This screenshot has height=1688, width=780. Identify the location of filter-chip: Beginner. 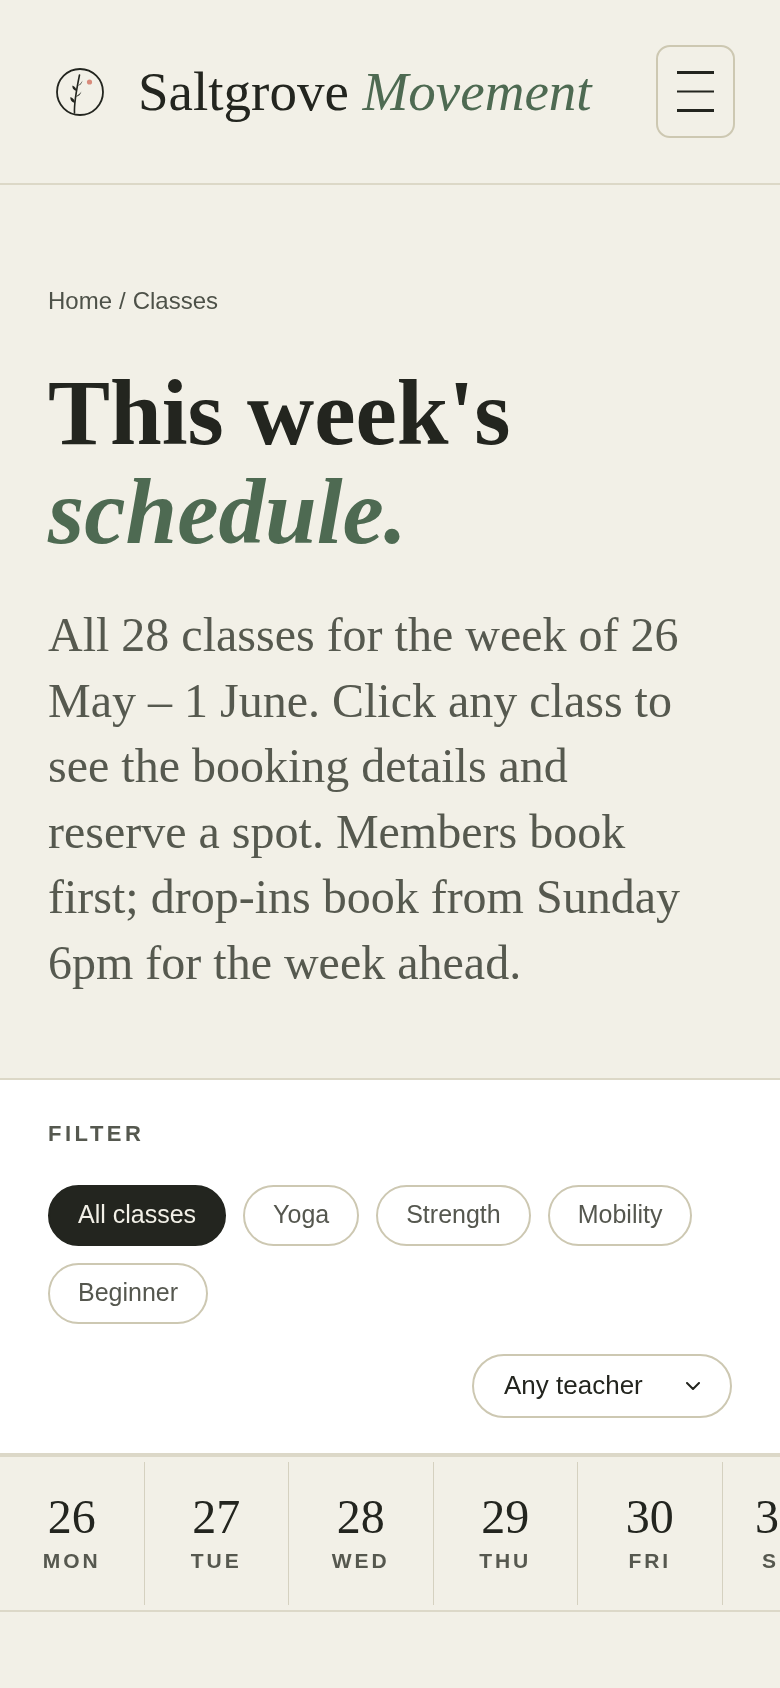
(128, 1293).